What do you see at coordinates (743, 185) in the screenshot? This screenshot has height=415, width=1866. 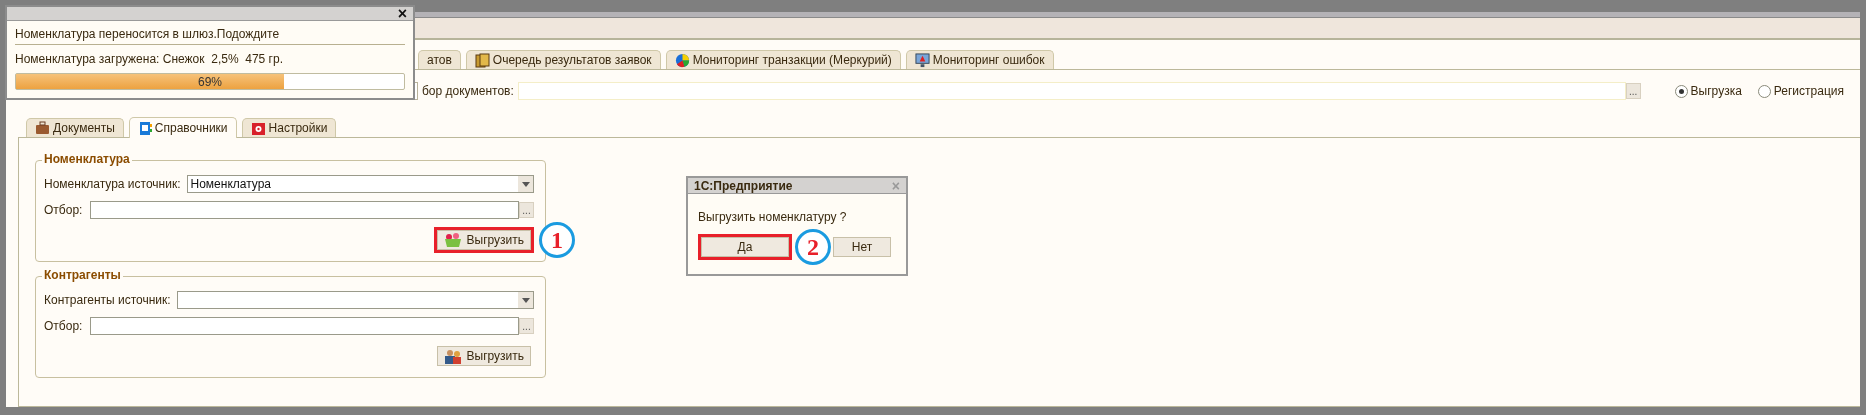 I see `dialog-title: 1С:Предприятие` at bounding box center [743, 185].